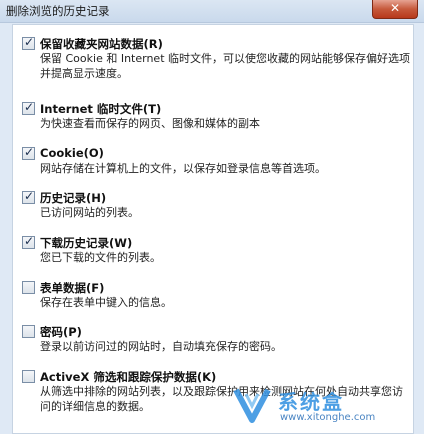  Describe the element at coordinates (183, 168) in the screenshot. I see `option-description: 网站存储在计算机上的文件，以保存如登录信息等首选项。` at that location.